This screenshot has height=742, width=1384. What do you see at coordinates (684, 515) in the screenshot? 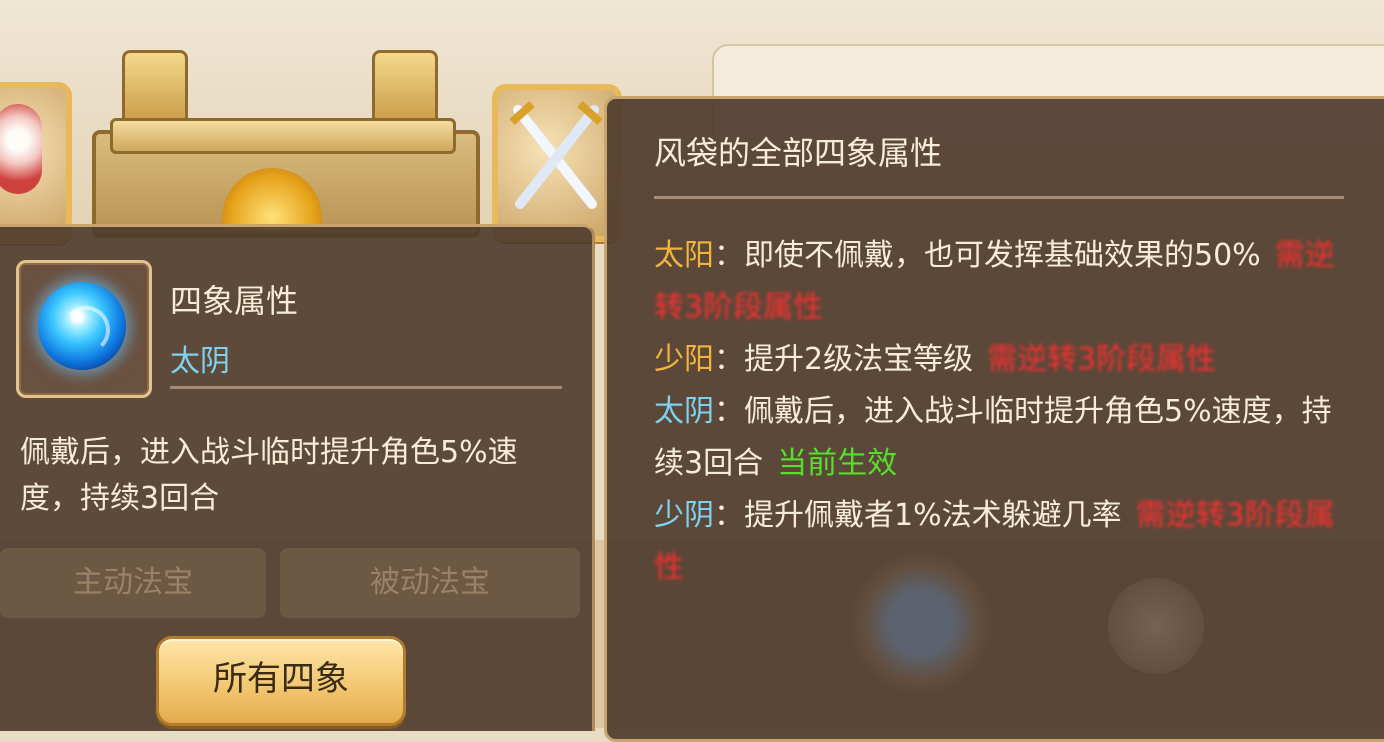
I see `attribute-tag: 少阴` at bounding box center [684, 515].